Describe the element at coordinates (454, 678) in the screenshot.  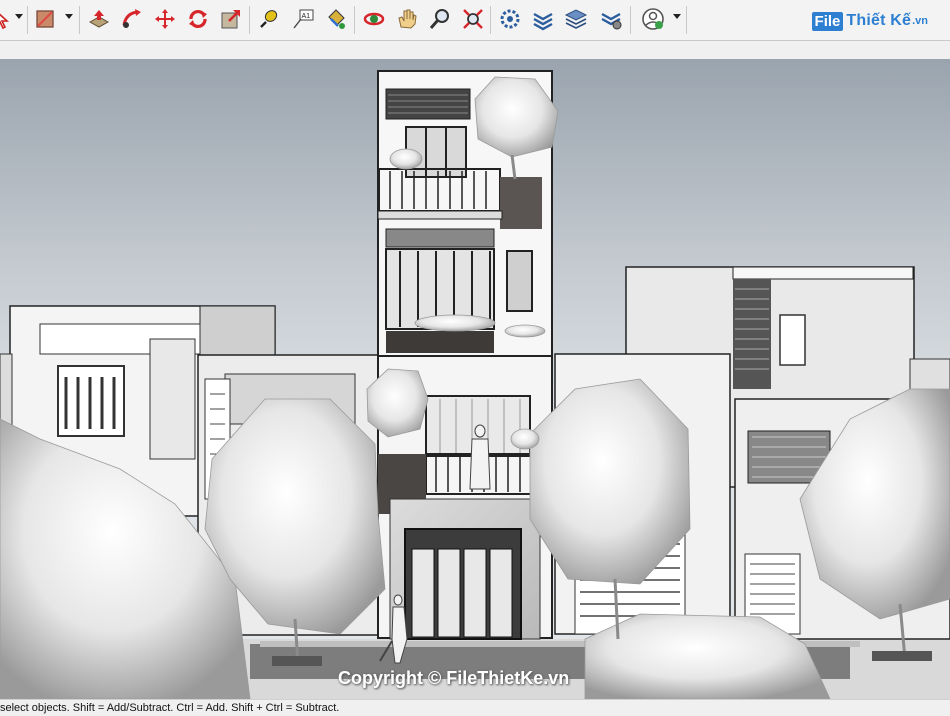
I see `copyright-watermark: Copyright © FileThietKe.vn` at that location.